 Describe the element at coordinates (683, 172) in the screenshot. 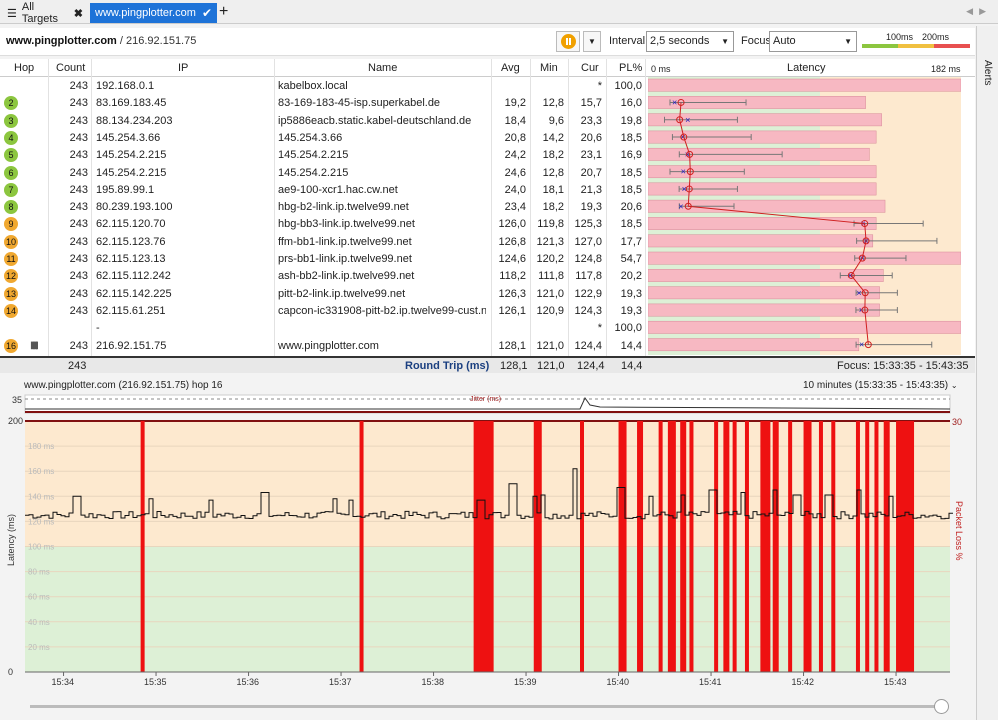

I see `current-latency-marker: ×` at that location.